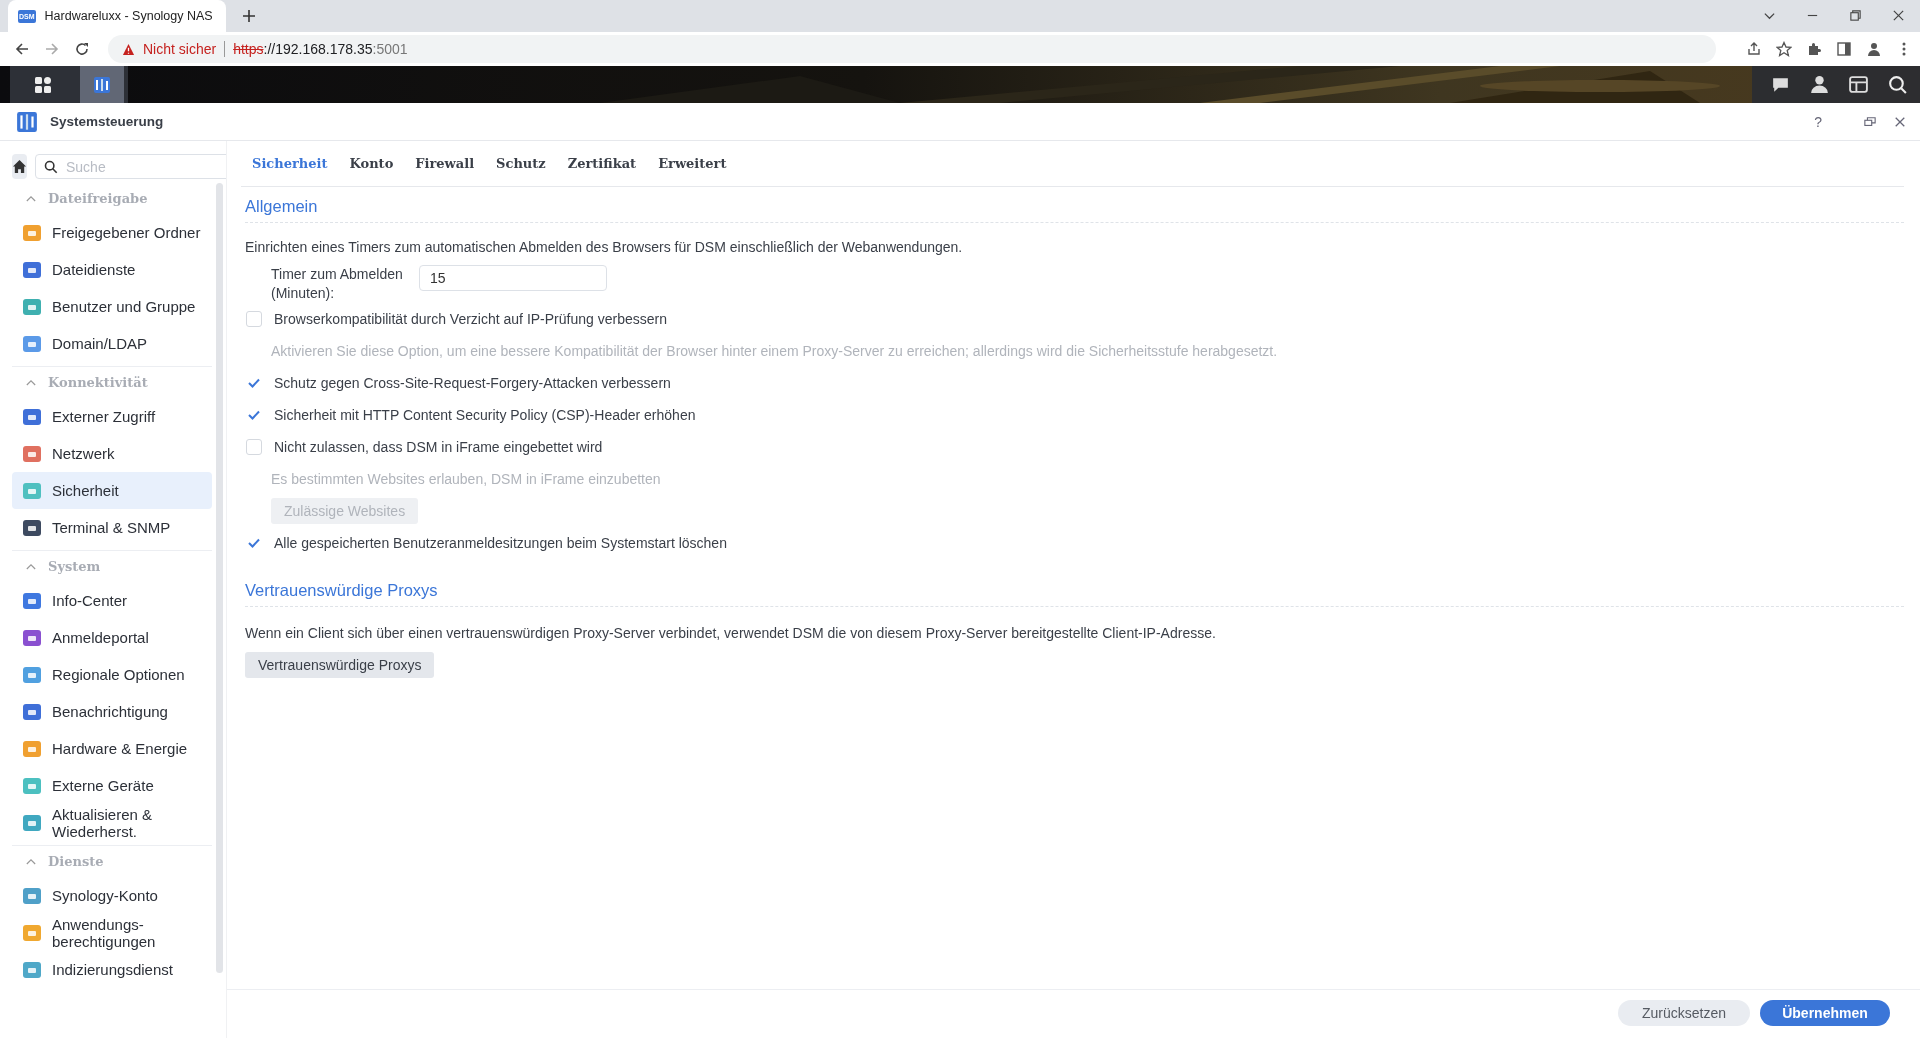 Image resolution: width=1920 pixels, height=1038 pixels. What do you see at coordinates (249, 16) in the screenshot?
I see `new-tab-icon` at bounding box center [249, 16].